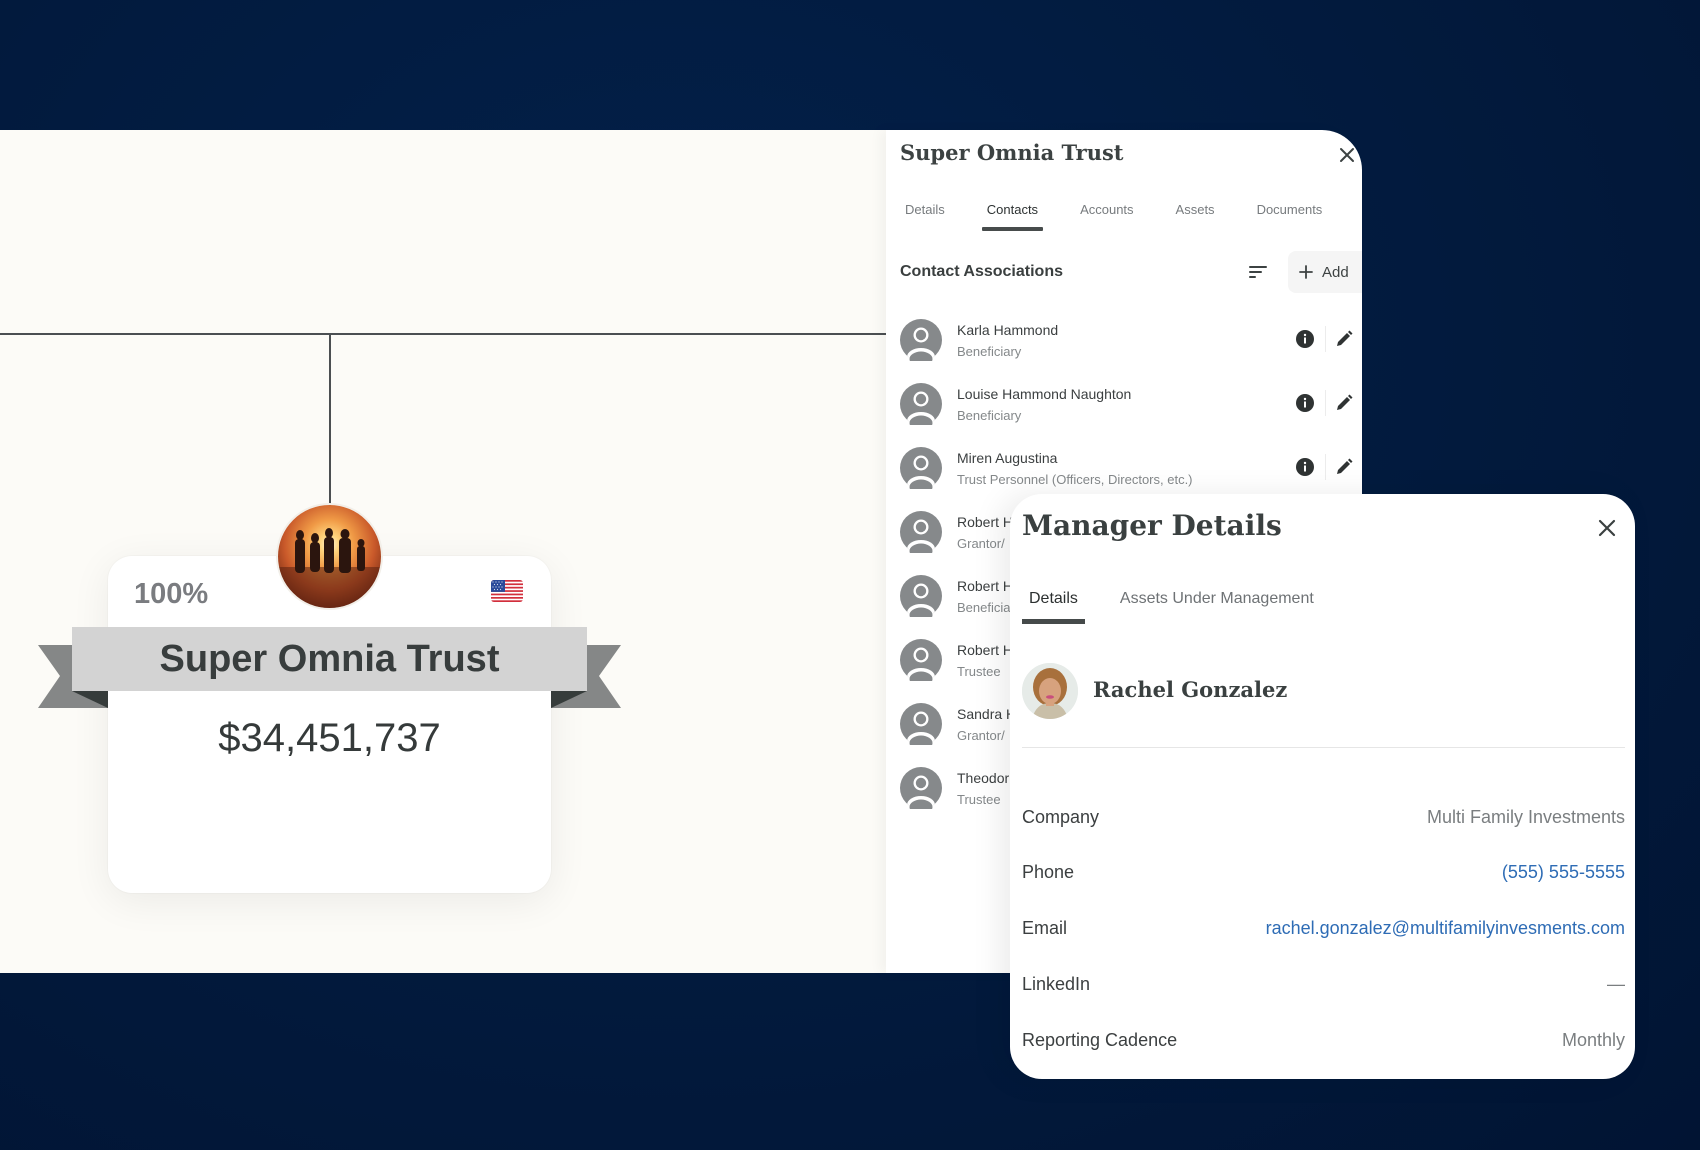  I want to click on contact-name: Karla Hammond, so click(1008, 329).